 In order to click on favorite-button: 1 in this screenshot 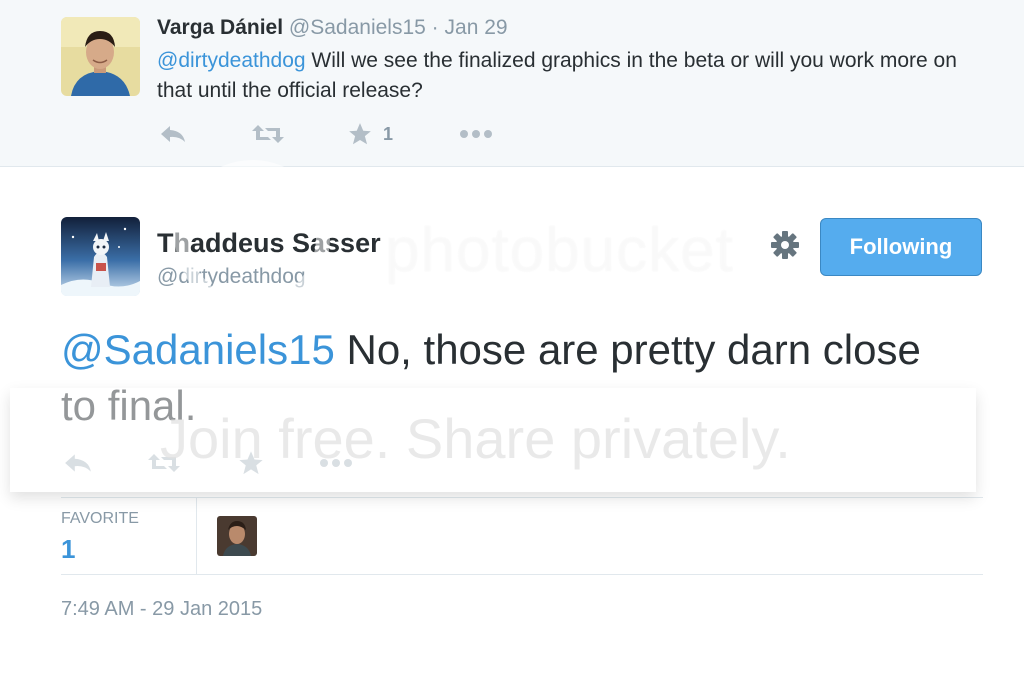, I will do `click(370, 134)`.